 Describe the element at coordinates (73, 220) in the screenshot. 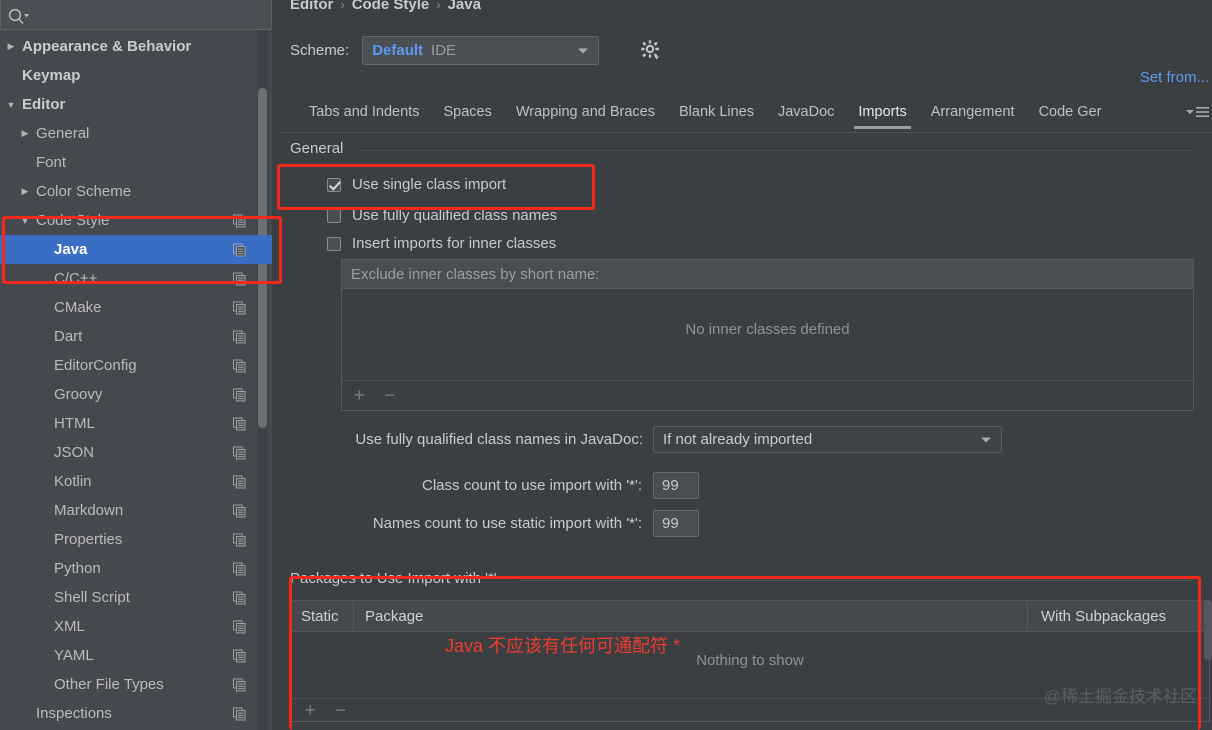

I see `sidebar-item-label: Code Style` at that location.